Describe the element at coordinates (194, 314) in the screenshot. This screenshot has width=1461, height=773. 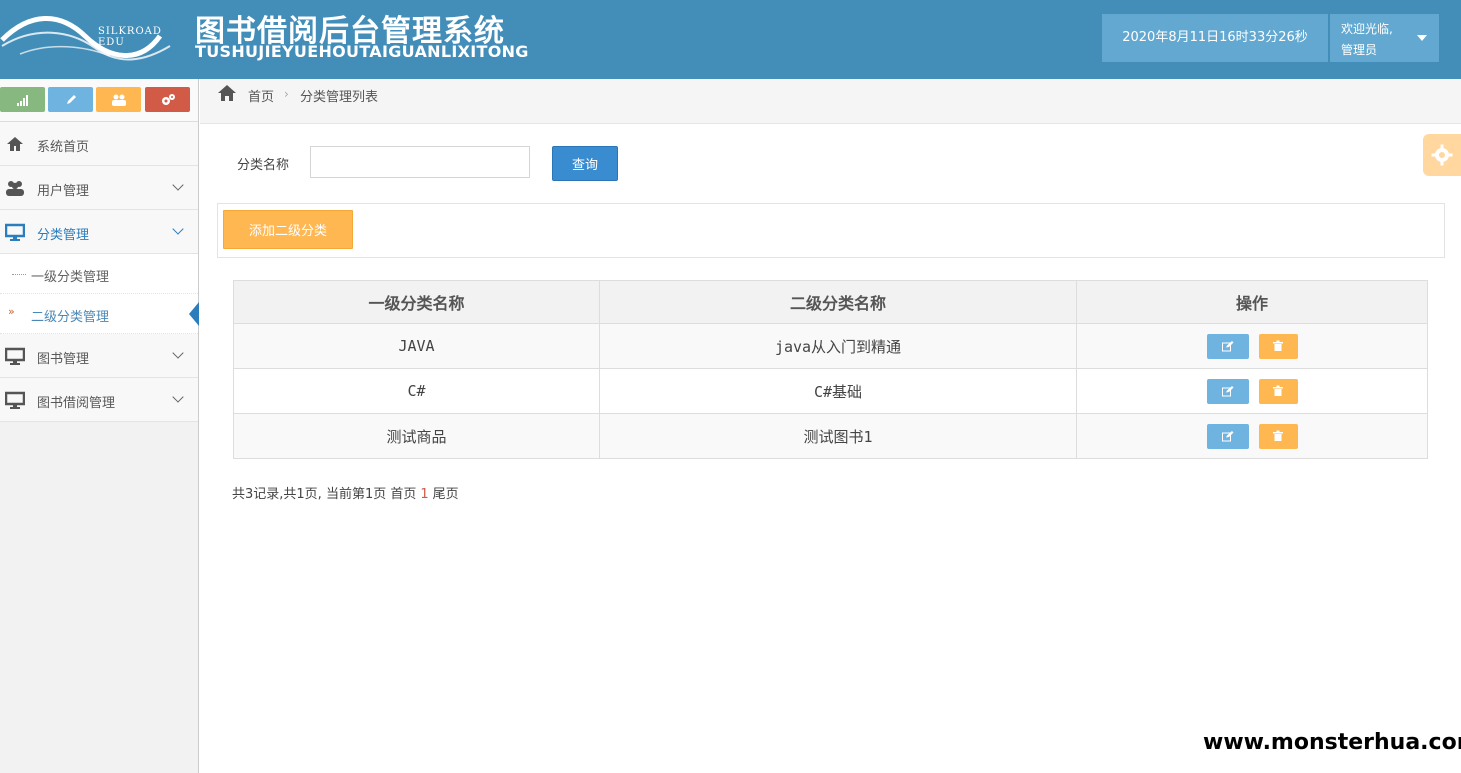
I see `active-pointer` at that location.